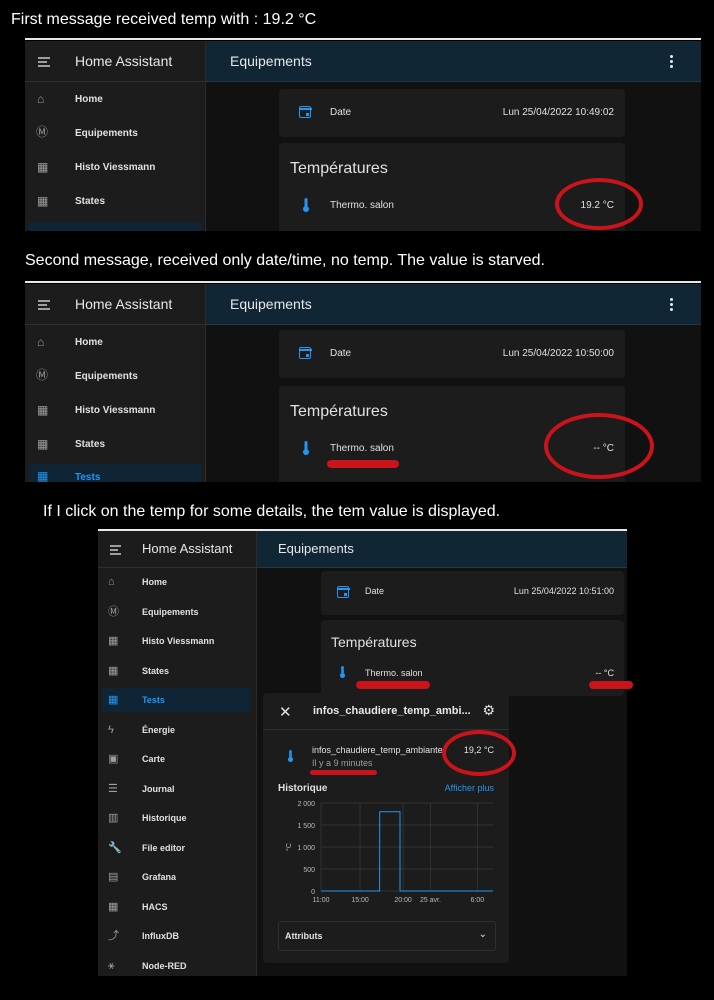  What do you see at coordinates (452, 354) in the screenshot?
I see `date-card: Date Lun 25/04/2022 10:50:00` at bounding box center [452, 354].